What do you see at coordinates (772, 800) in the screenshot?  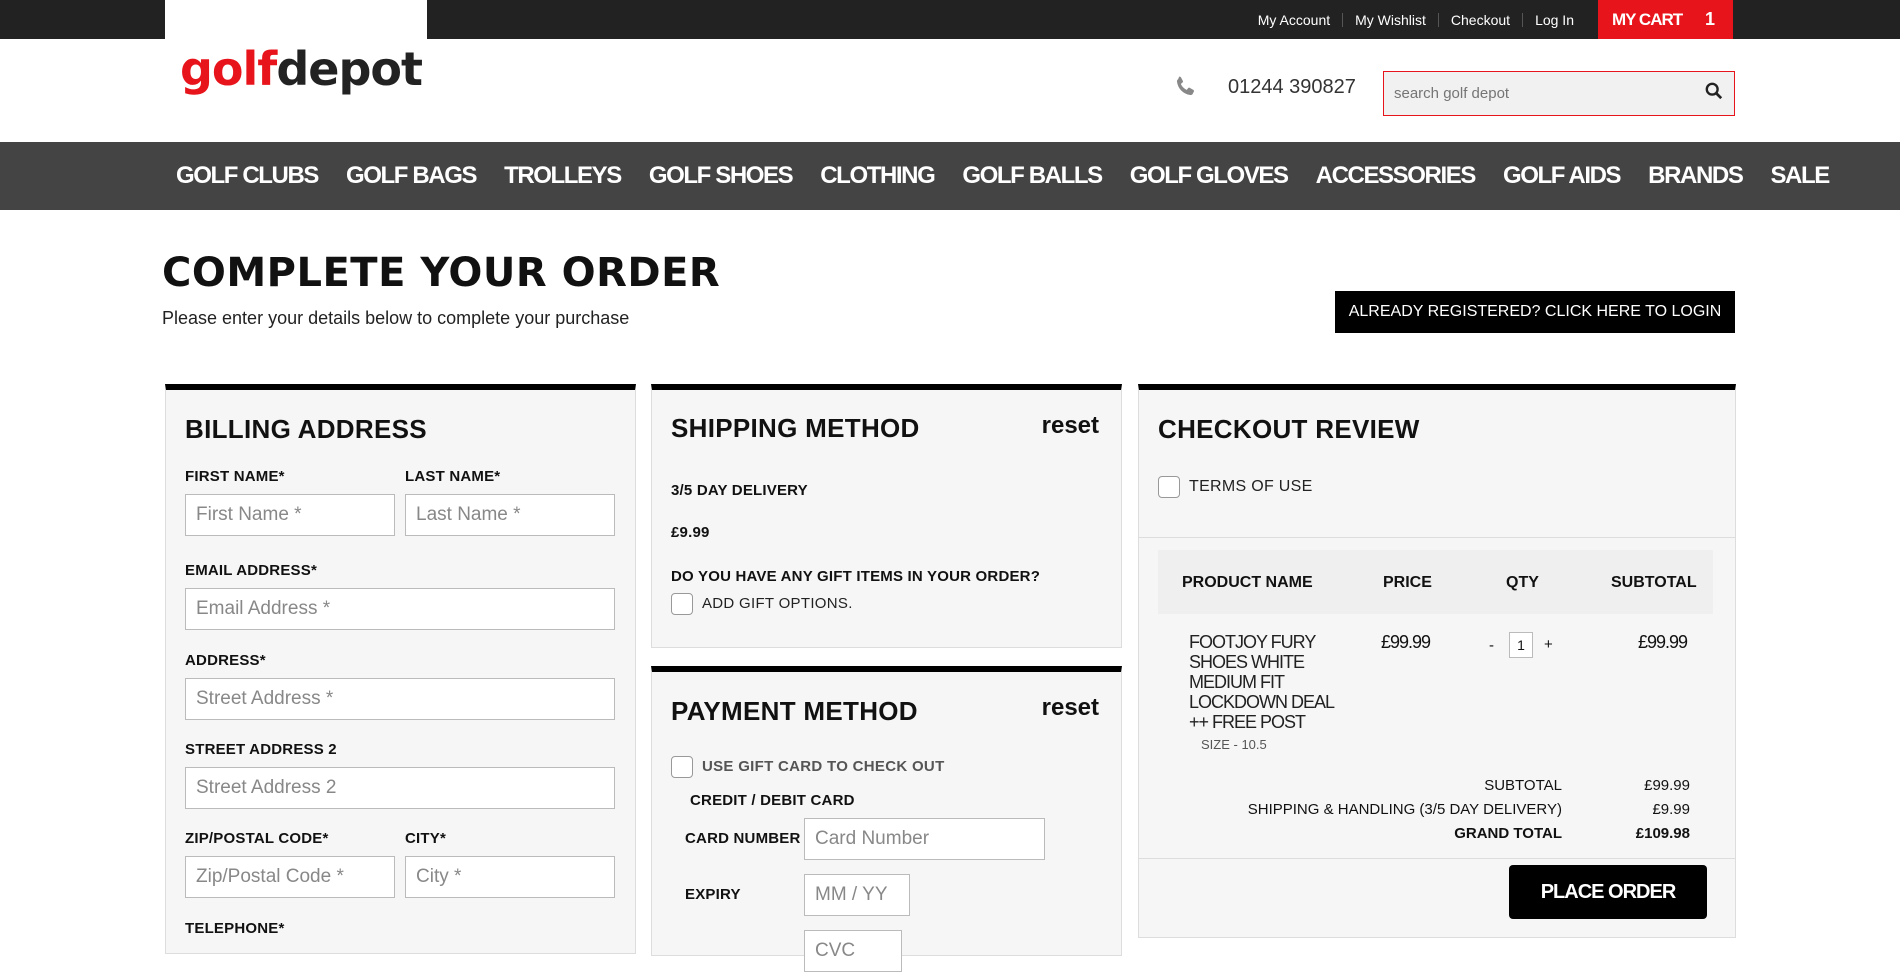 I see `card-heading: CREDIT / DEBIT CARD` at bounding box center [772, 800].